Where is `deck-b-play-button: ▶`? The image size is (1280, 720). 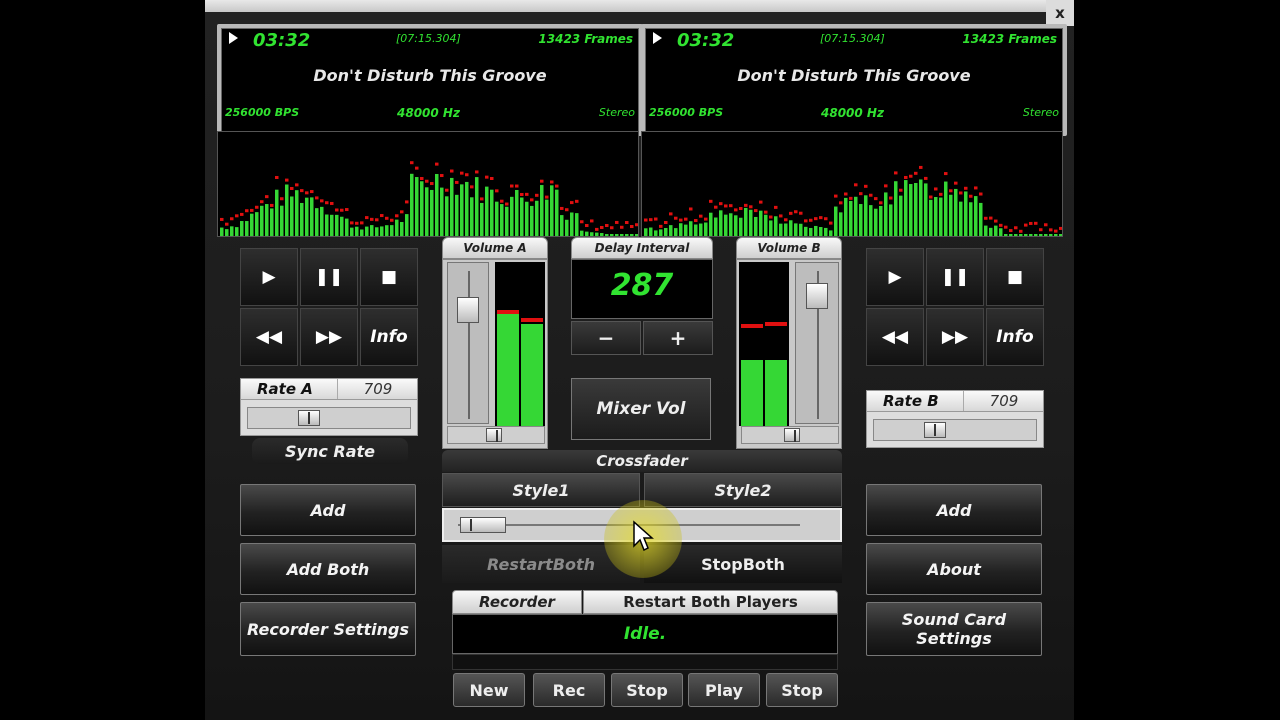
deck-b-play-button: ▶ is located at coordinates (895, 277).